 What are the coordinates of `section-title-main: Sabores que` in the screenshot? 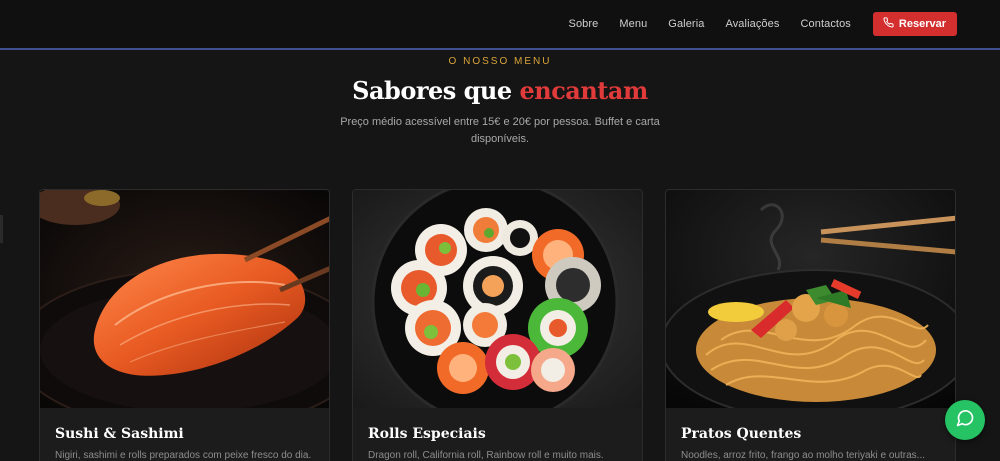 It's located at (436, 90).